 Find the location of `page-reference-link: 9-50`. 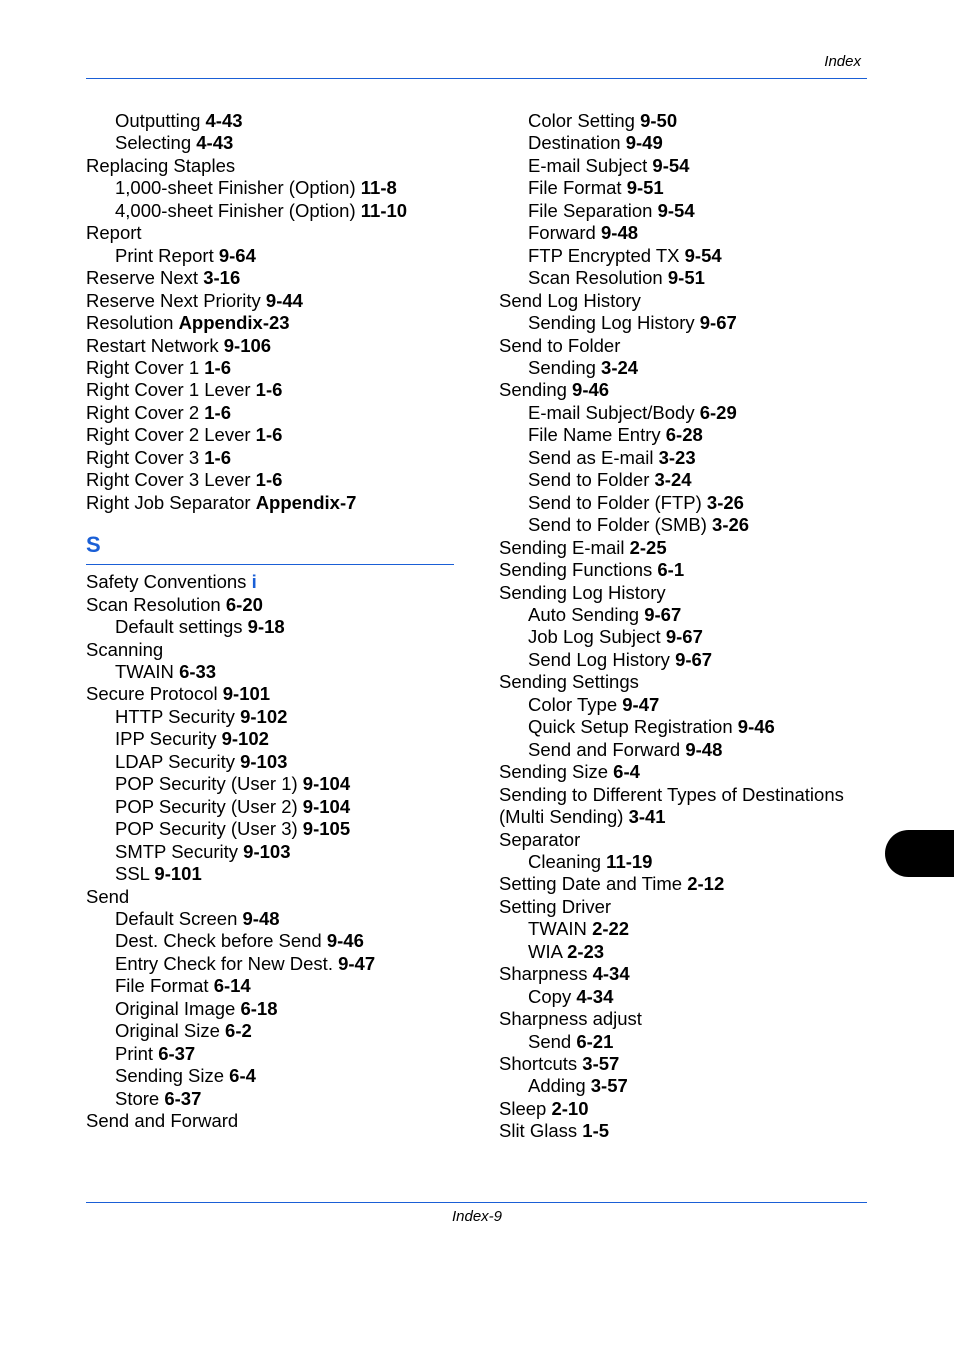

page-reference-link: 9-50 is located at coordinates (658, 120).